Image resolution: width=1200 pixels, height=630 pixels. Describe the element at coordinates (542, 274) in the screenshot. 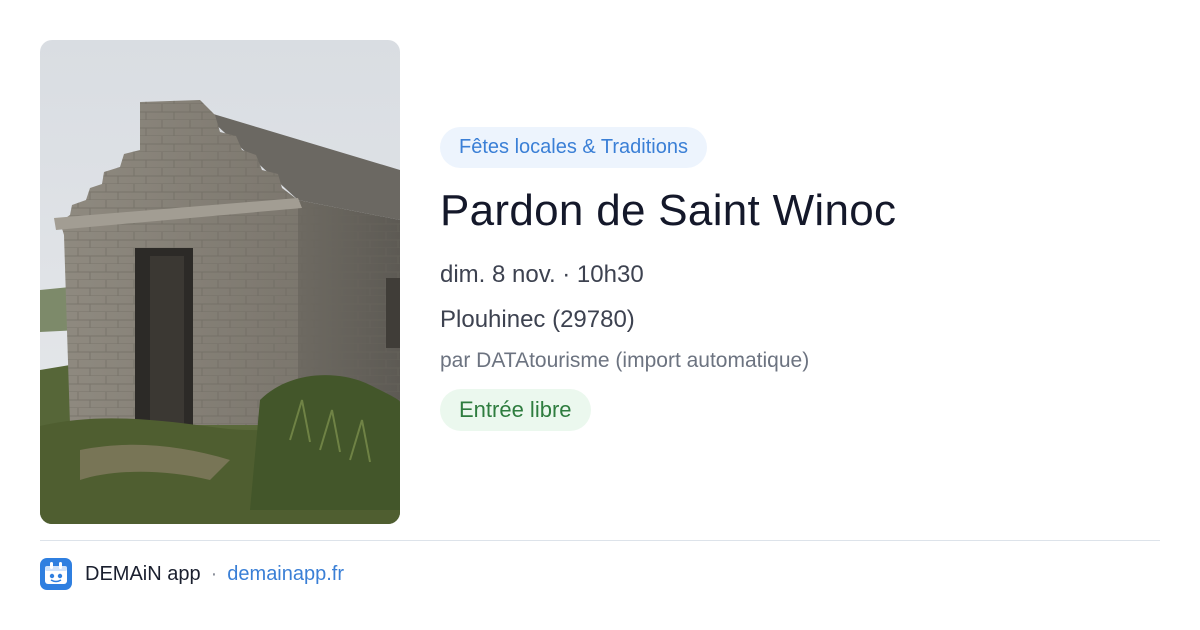

I see `event-datetime: dim. 8 nov. · 10h30` at that location.